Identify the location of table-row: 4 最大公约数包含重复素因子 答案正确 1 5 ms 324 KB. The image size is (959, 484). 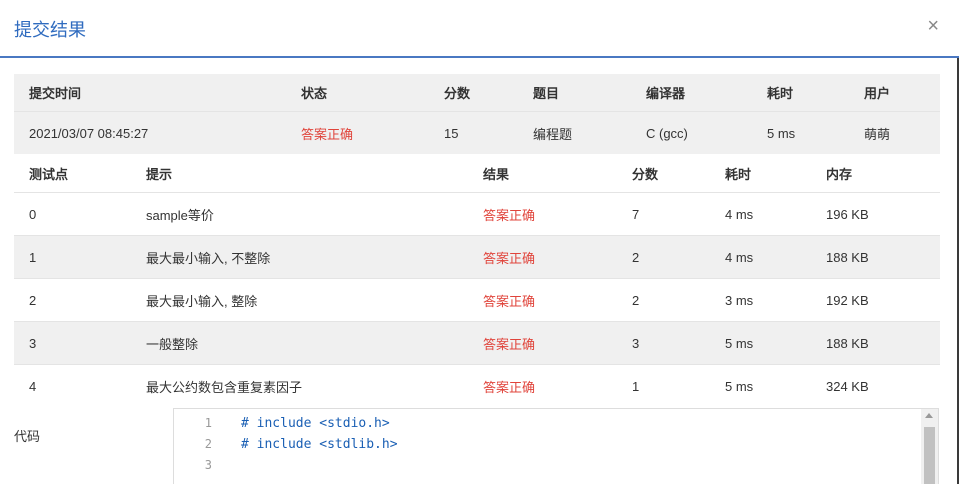
(477, 386).